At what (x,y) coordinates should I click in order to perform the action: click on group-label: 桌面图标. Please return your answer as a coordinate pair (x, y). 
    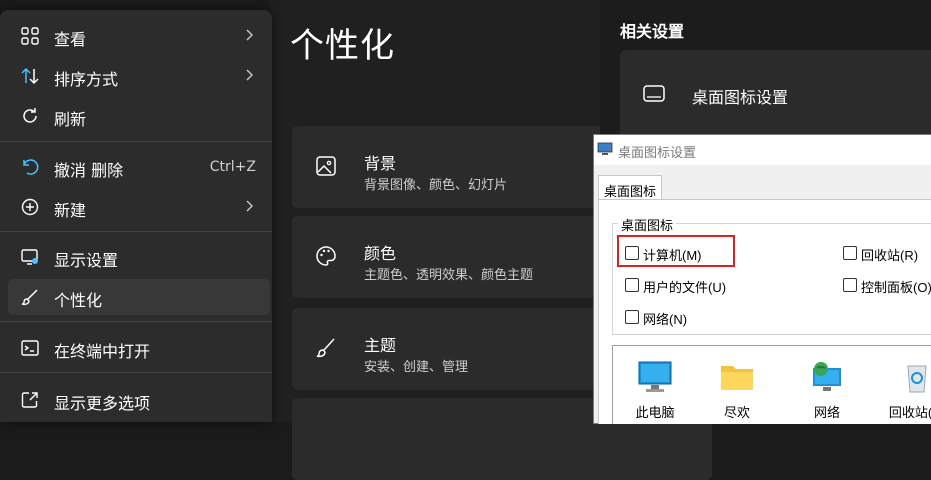
    Looking at the image, I should click on (647, 224).